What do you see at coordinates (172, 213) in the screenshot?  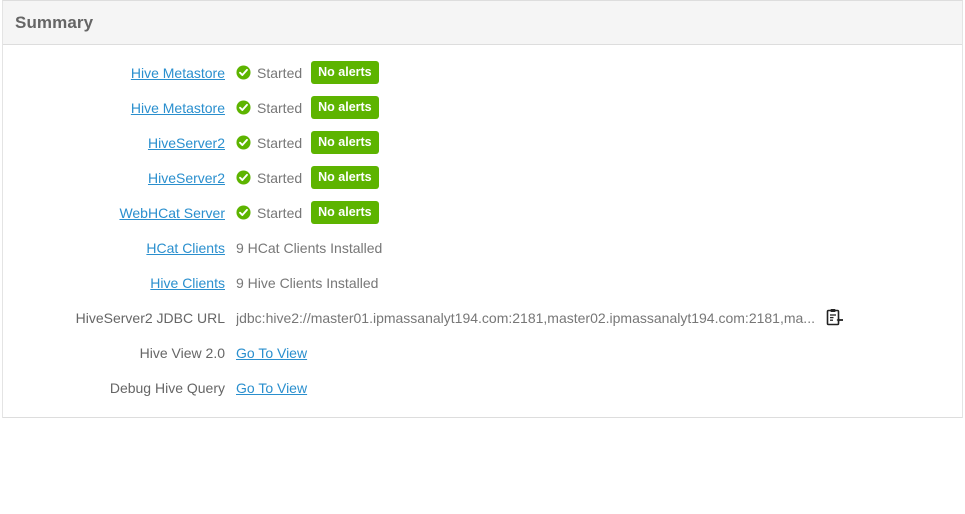 I see `row-label-link: WebHCat Server` at bounding box center [172, 213].